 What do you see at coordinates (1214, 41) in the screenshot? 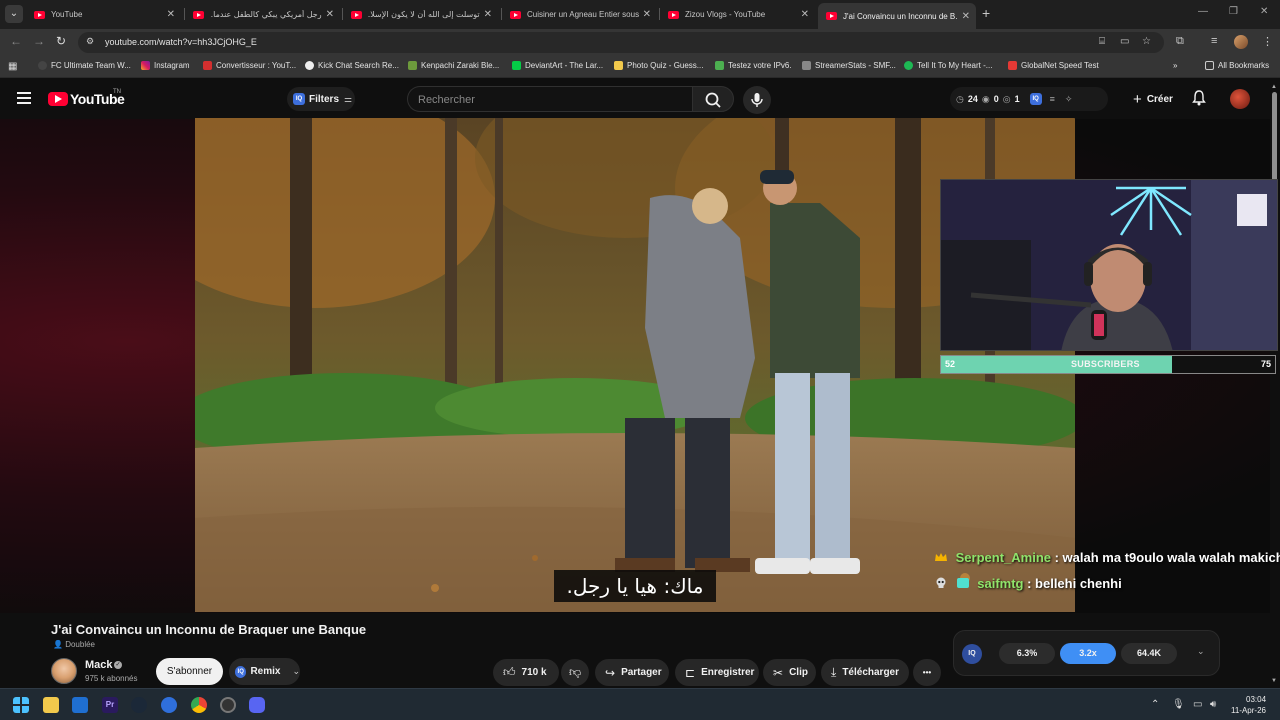
I see `media-controls-icon: ≡` at bounding box center [1214, 41].